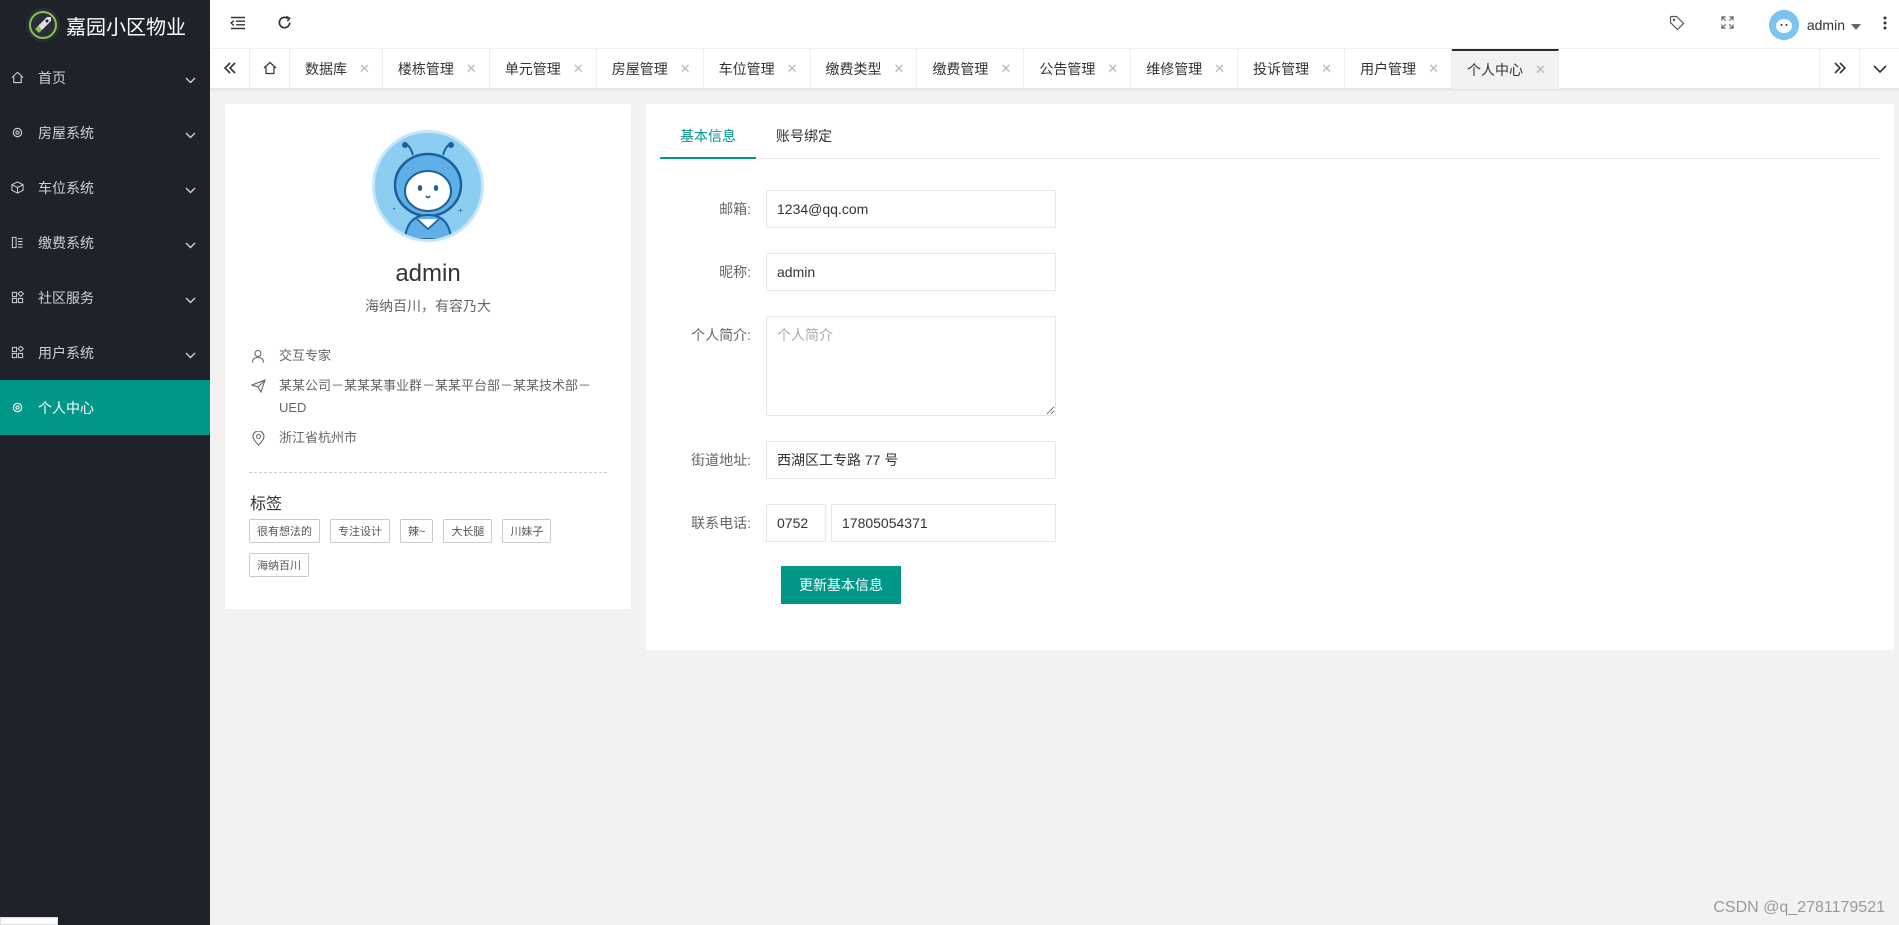  Describe the element at coordinates (1078, 69) in the screenshot. I see `tab-notice: 公告管理 ✕` at that location.